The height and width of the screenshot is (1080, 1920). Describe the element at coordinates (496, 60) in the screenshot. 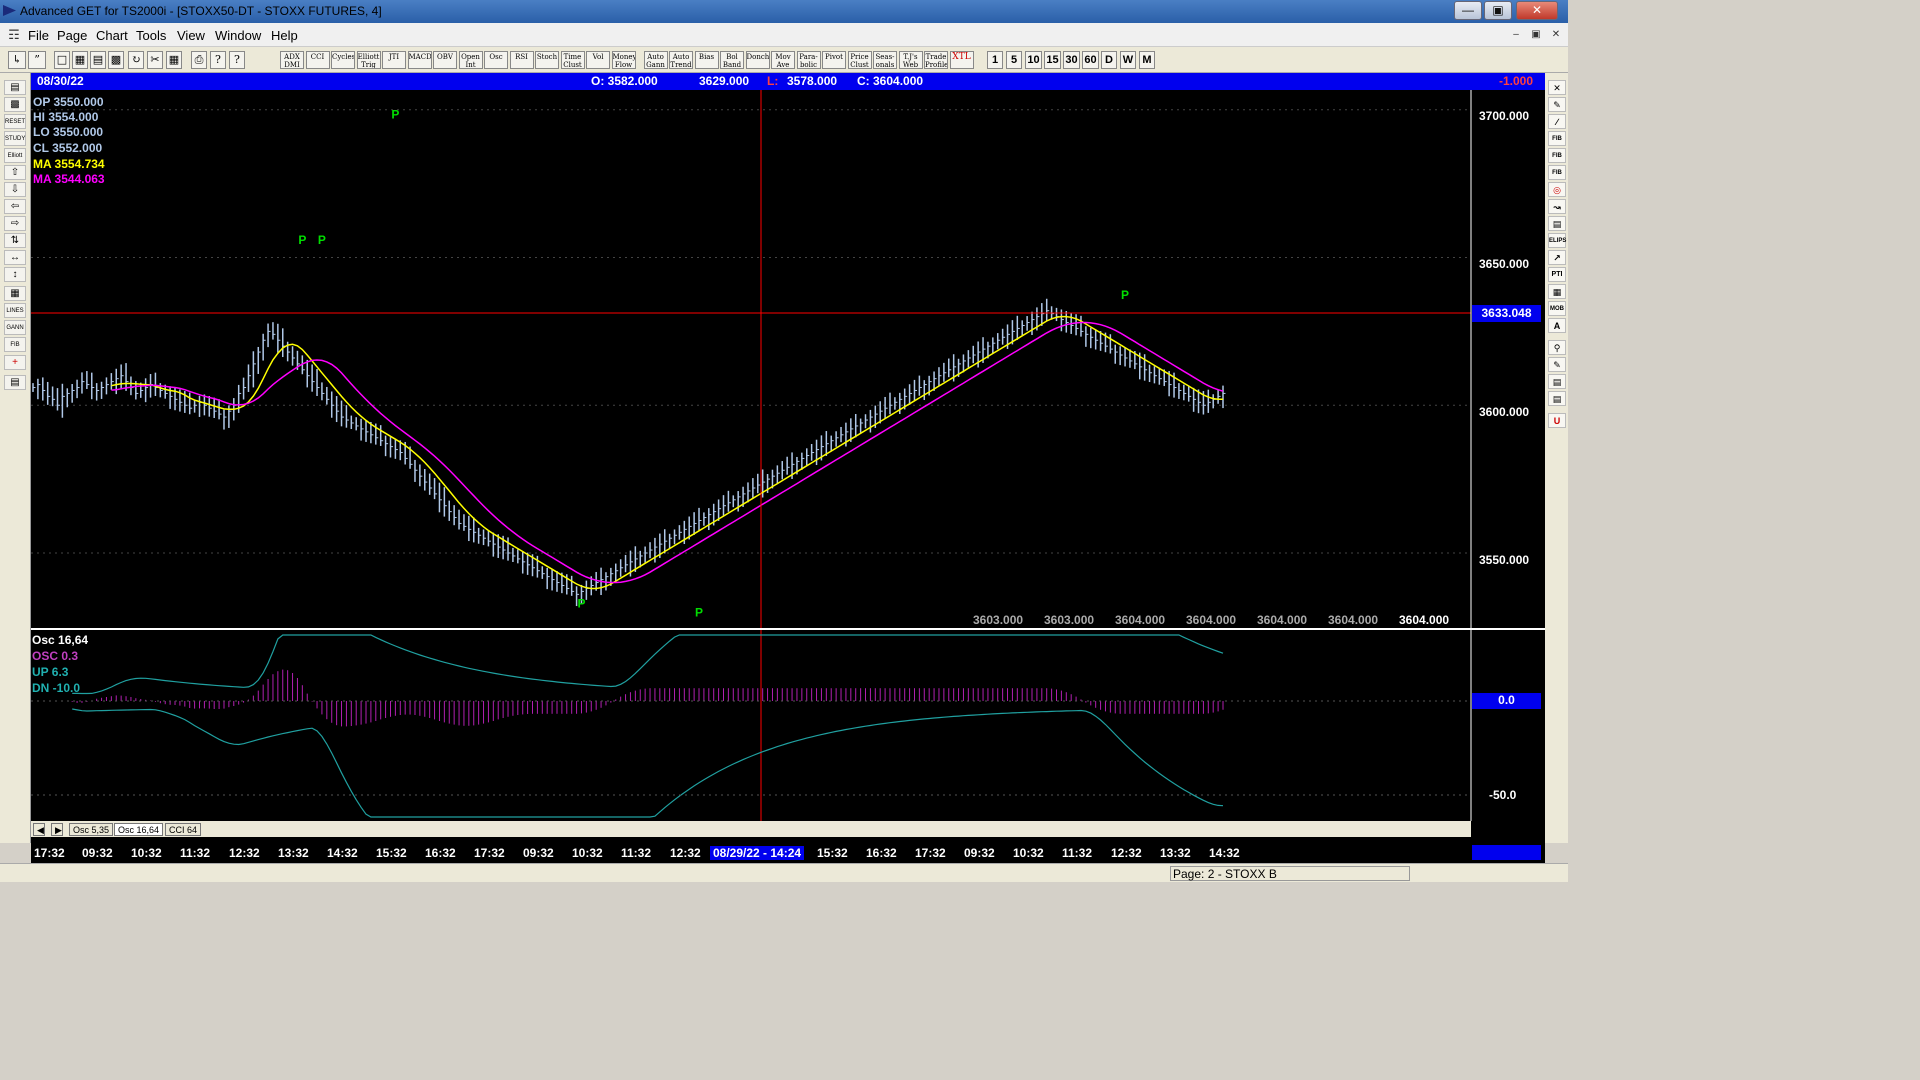

I see `study-btn-8: Osc` at that location.